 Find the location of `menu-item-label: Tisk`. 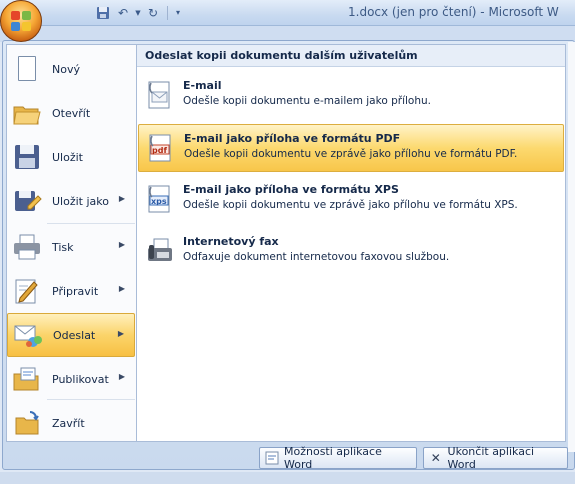

menu-item-label: Tisk is located at coordinates (63, 247).